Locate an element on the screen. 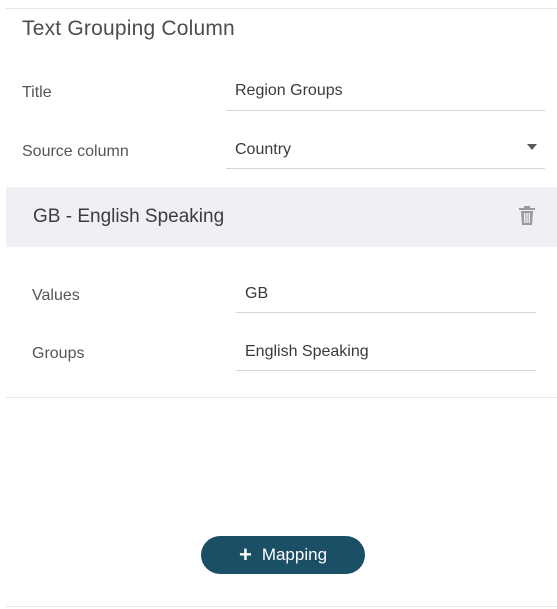 Image resolution: width=557 pixels, height=609 pixels. source-column-label: Source column is located at coordinates (75, 151).